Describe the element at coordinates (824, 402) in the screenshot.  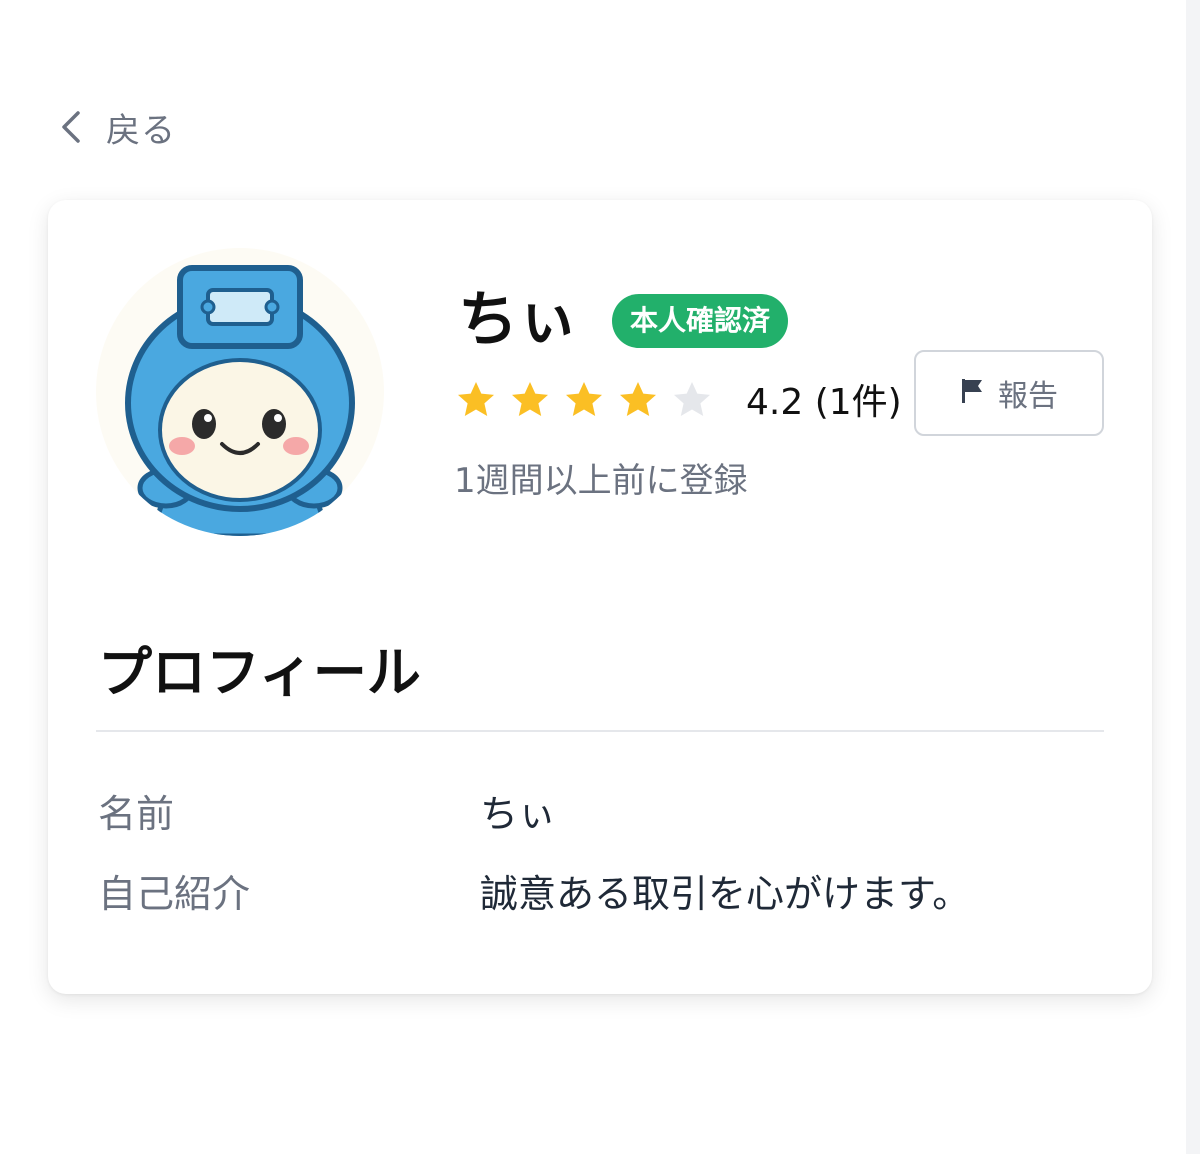
I see `rating-text: 4.2 (1件)` at that location.